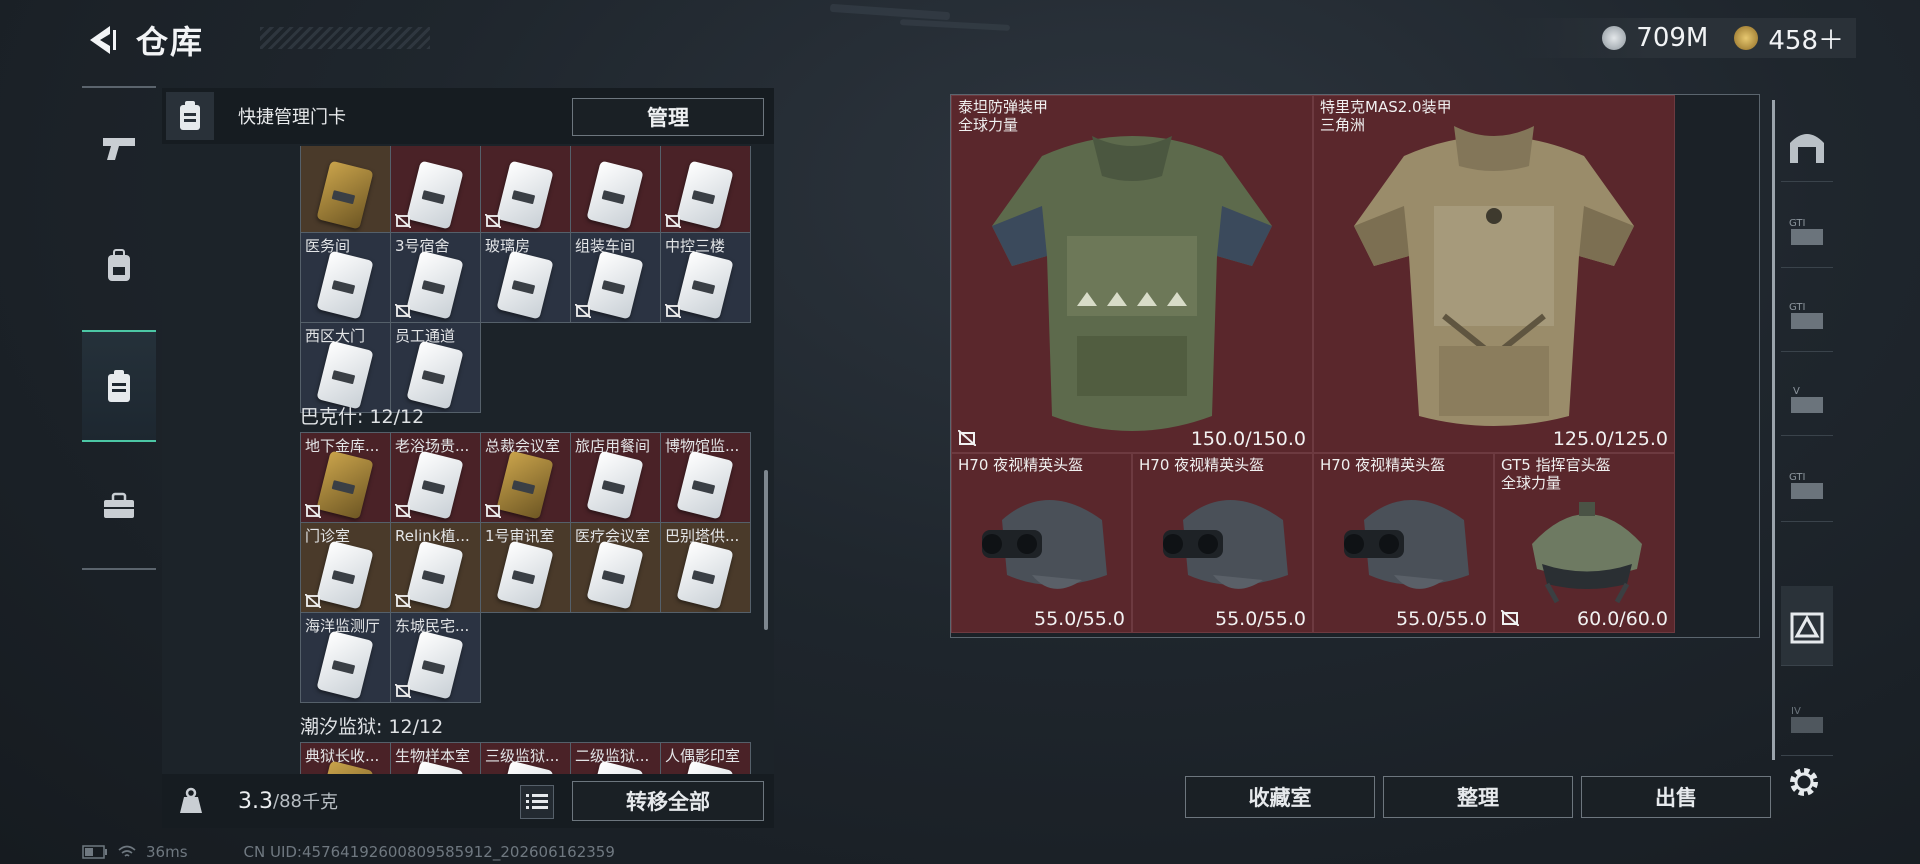  I want to click on briefcase-icon, so click(119, 505).